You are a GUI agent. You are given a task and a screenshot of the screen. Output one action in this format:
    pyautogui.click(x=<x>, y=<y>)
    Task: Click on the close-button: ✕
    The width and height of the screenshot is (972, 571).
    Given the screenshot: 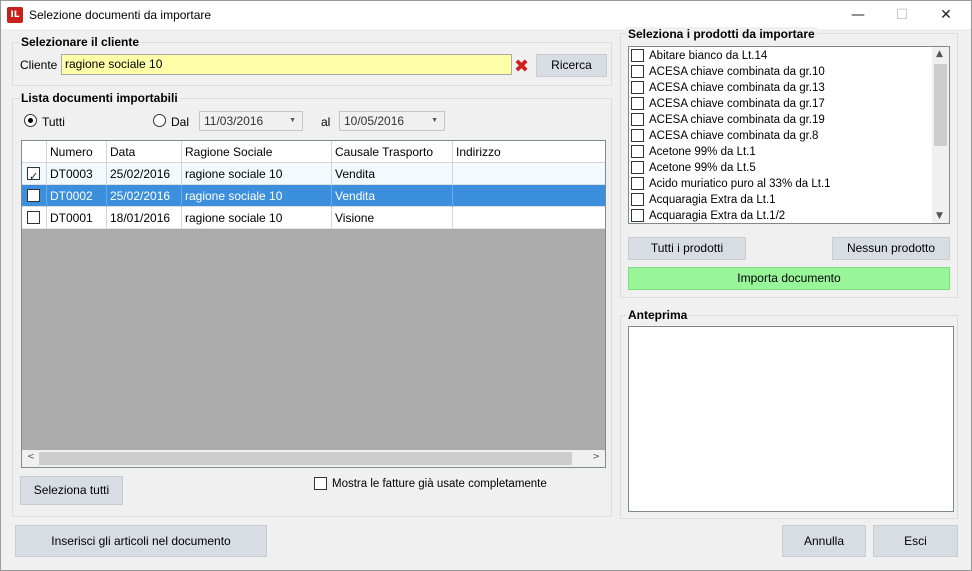 What is the action you would take?
    pyautogui.click(x=946, y=15)
    